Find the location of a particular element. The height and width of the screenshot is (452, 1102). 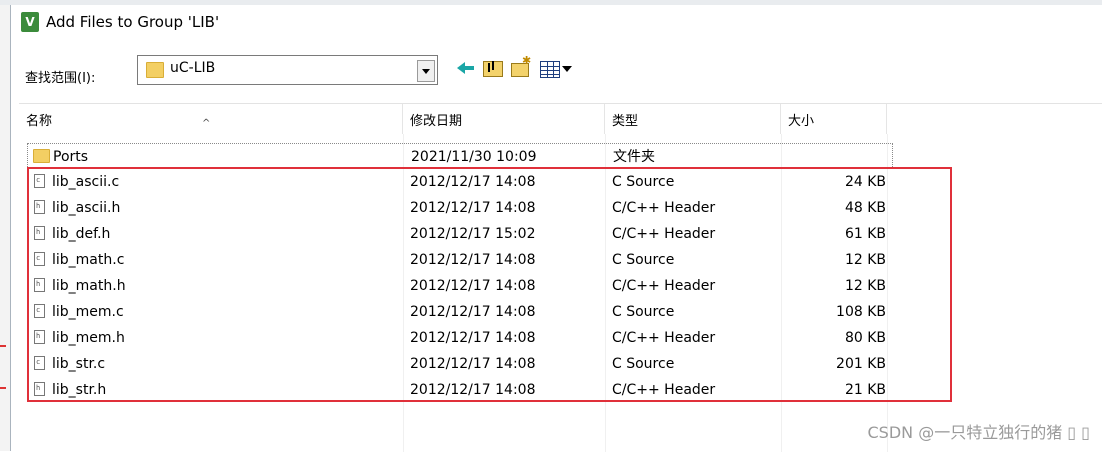

column-type: 类型 is located at coordinates (693, 119).